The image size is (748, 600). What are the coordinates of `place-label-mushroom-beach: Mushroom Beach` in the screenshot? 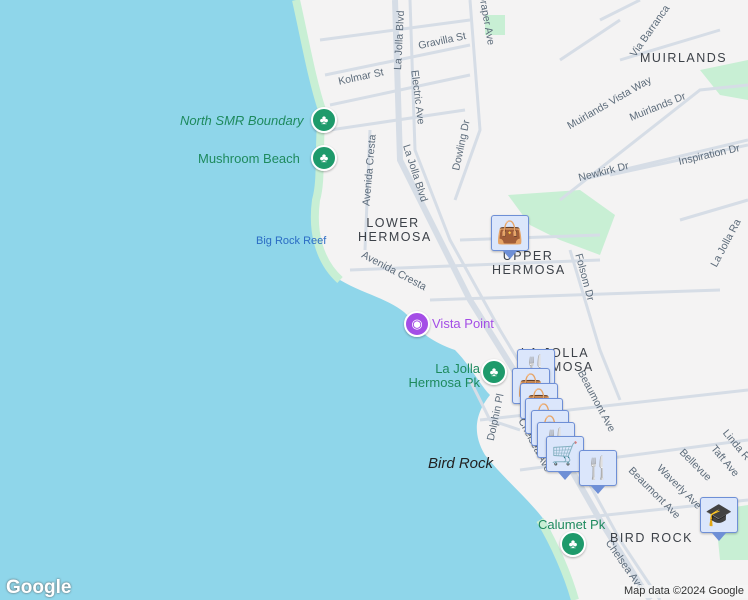 It's located at (249, 158).